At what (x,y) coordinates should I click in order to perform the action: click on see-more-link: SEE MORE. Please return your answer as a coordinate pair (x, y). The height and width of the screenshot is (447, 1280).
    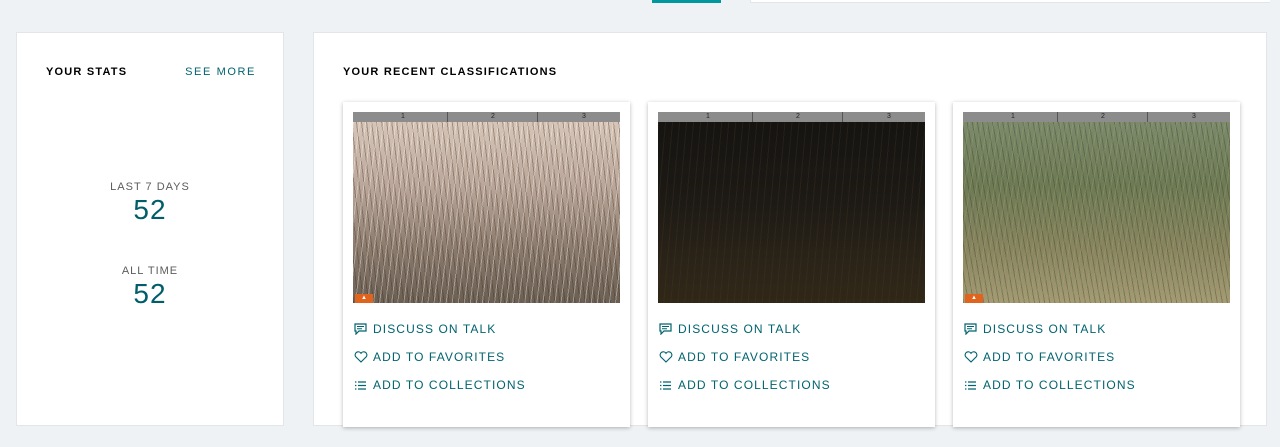
    Looking at the image, I should click on (220, 72).